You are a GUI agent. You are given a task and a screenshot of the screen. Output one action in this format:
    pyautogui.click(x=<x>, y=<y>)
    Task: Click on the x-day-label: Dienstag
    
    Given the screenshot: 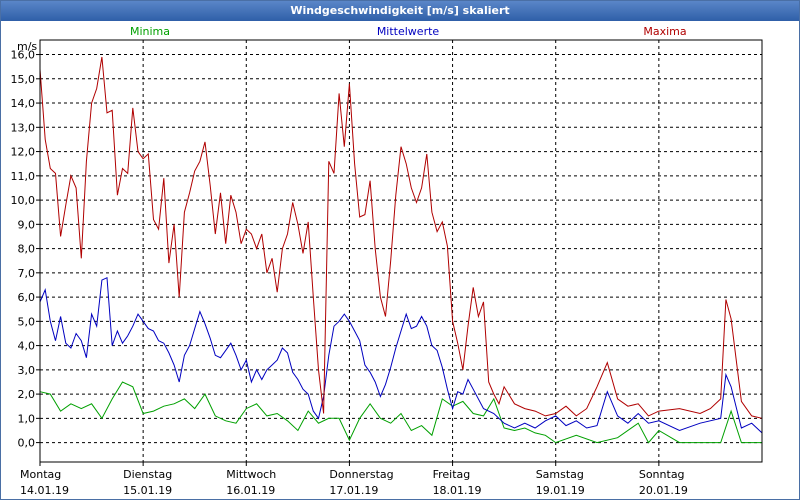 What is the action you would take?
    pyautogui.click(x=147, y=474)
    